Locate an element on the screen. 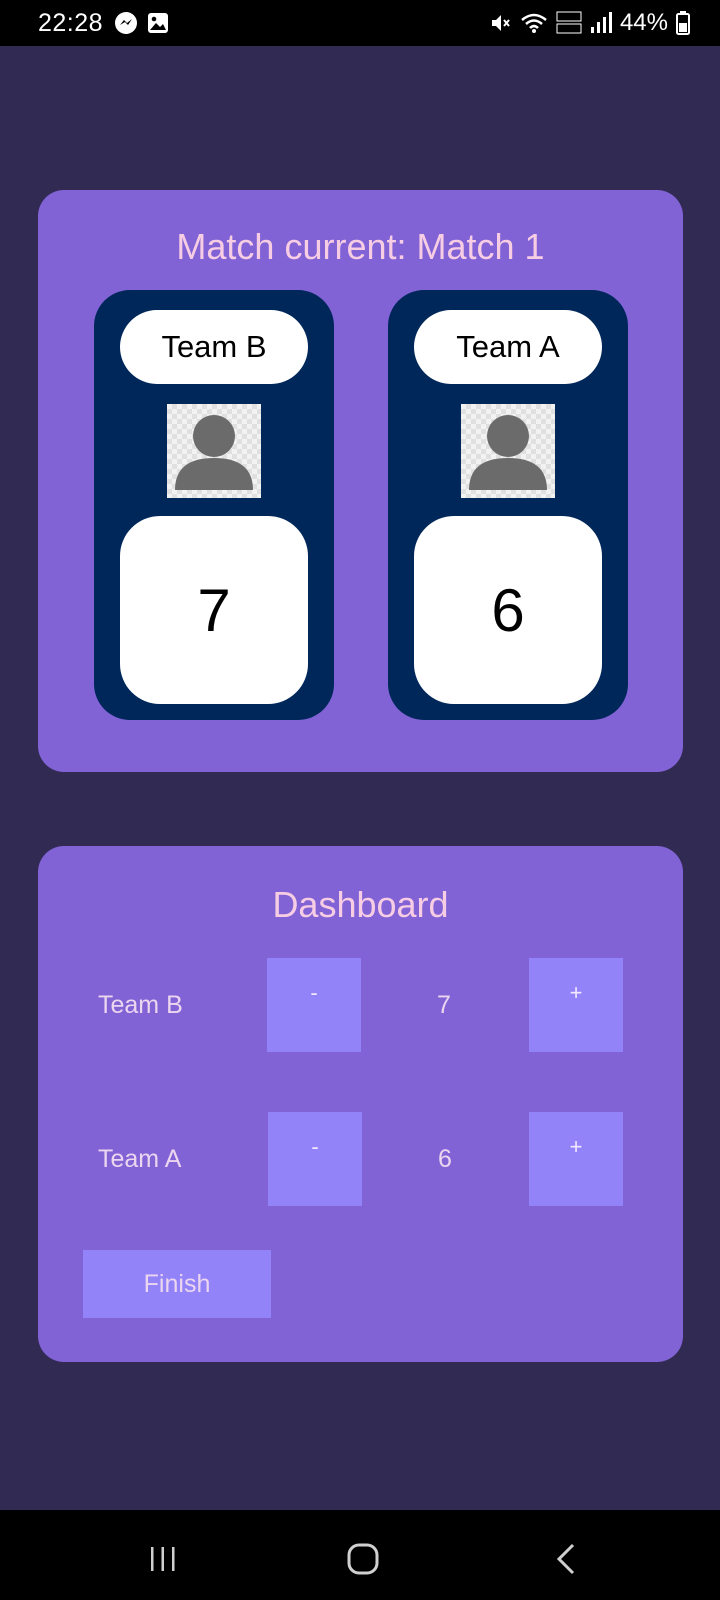  volte-lte-icon is located at coordinates (569, 22).